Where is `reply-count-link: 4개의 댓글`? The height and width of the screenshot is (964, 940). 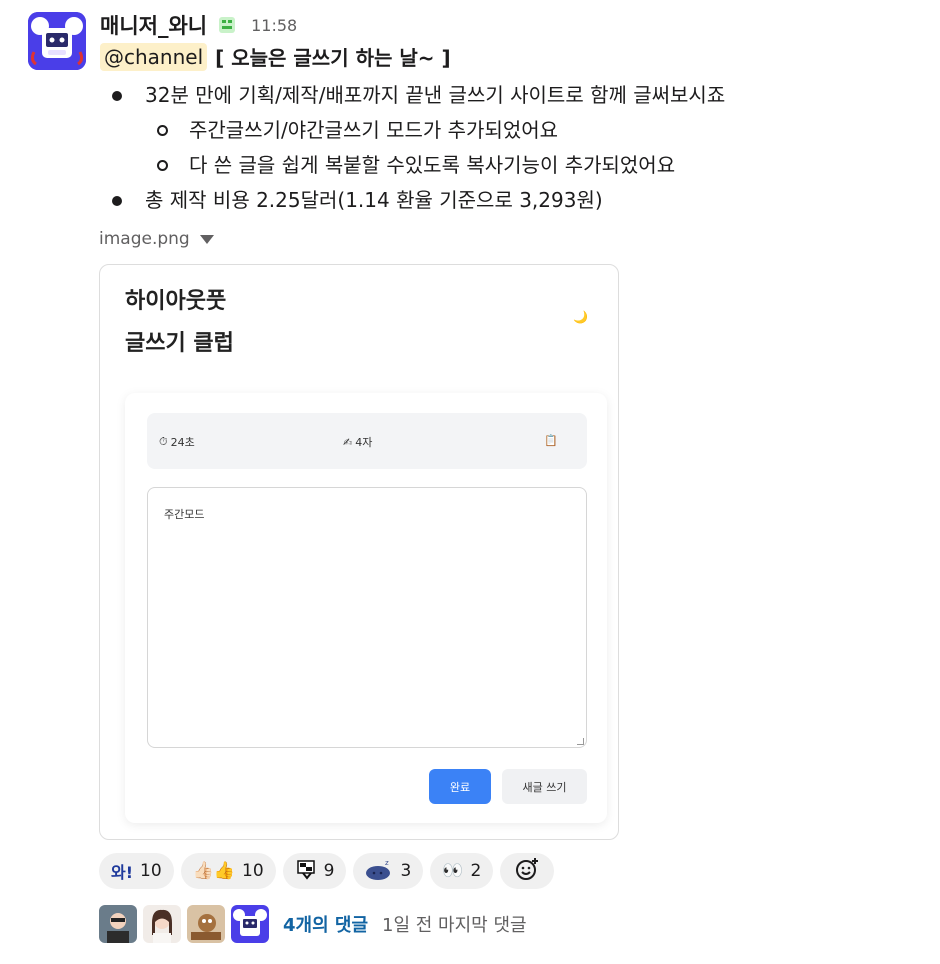
reply-count-link: 4개의 댓글 is located at coordinates (325, 924).